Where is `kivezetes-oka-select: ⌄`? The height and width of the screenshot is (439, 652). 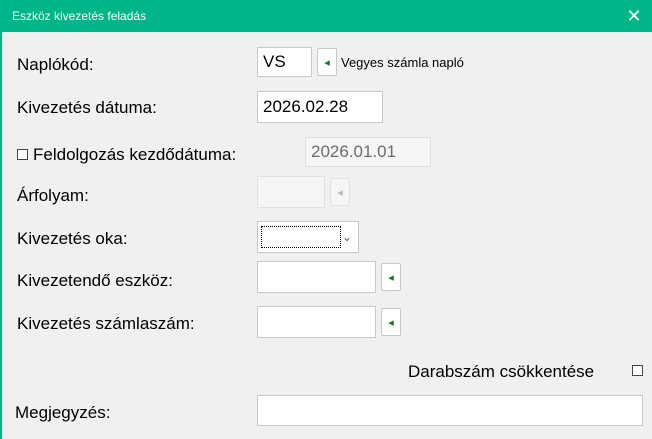 kivezetes-oka-select: ⌄ is located at coordinates (308, 237).